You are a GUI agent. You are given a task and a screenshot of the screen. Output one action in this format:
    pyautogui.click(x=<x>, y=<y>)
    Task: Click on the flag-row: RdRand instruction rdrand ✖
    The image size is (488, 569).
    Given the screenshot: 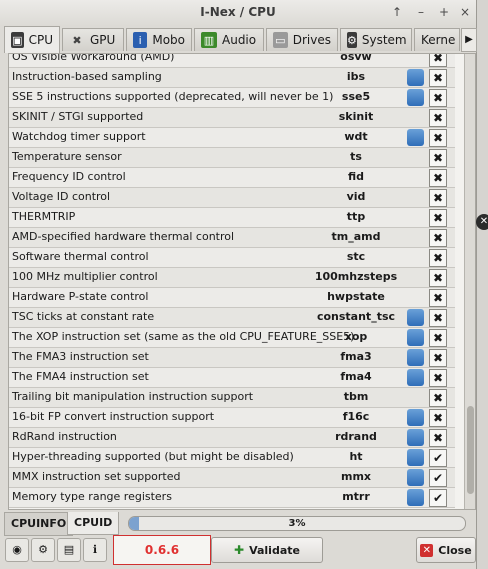 What is the action you would take?
    pyautogui.click(x=232, y=438)
    